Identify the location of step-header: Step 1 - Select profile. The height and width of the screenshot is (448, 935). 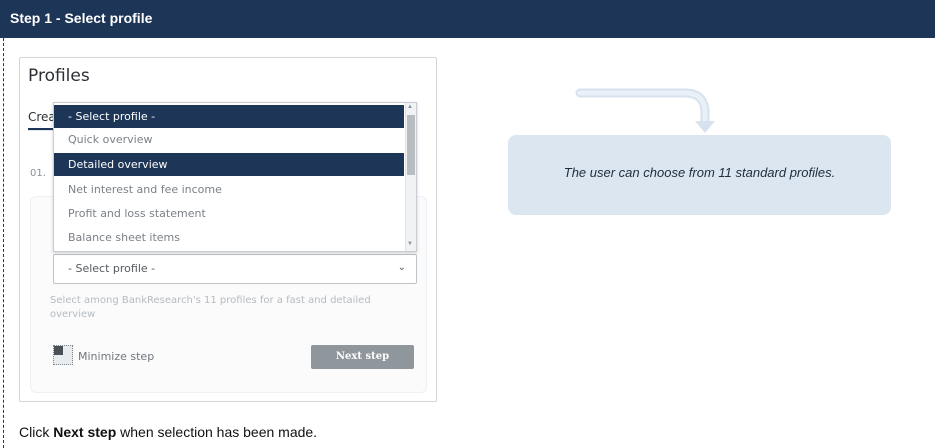
(467, 19).